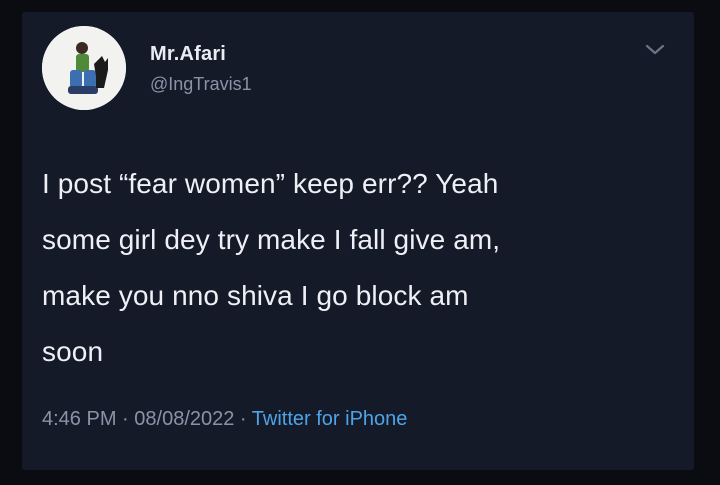 This screenshot has width=720, height=485. I want to click on display-name: Mr.Afari, so click(188, 54).